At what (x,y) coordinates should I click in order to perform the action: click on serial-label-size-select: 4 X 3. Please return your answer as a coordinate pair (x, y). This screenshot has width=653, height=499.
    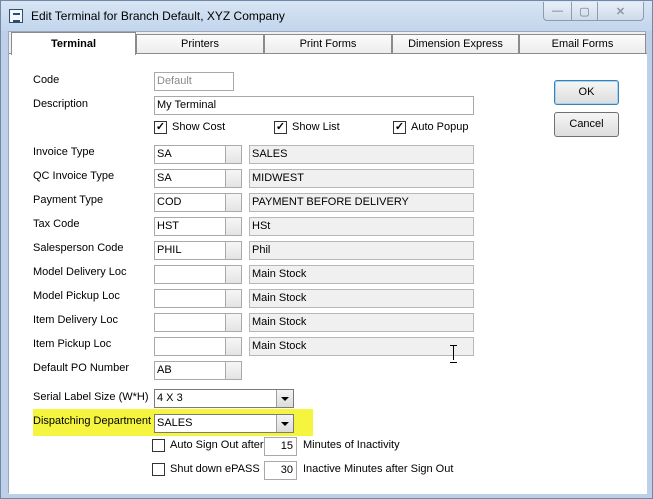
    Looking at the image, I should click on (224, 398).